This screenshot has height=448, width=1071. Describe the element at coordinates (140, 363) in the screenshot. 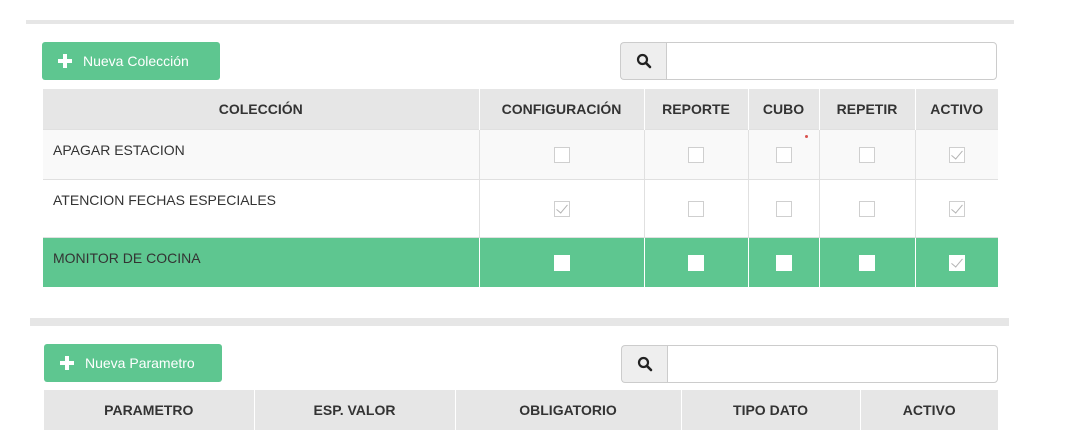

I see `new-parameter-label: Nueva Parametro` at that location.